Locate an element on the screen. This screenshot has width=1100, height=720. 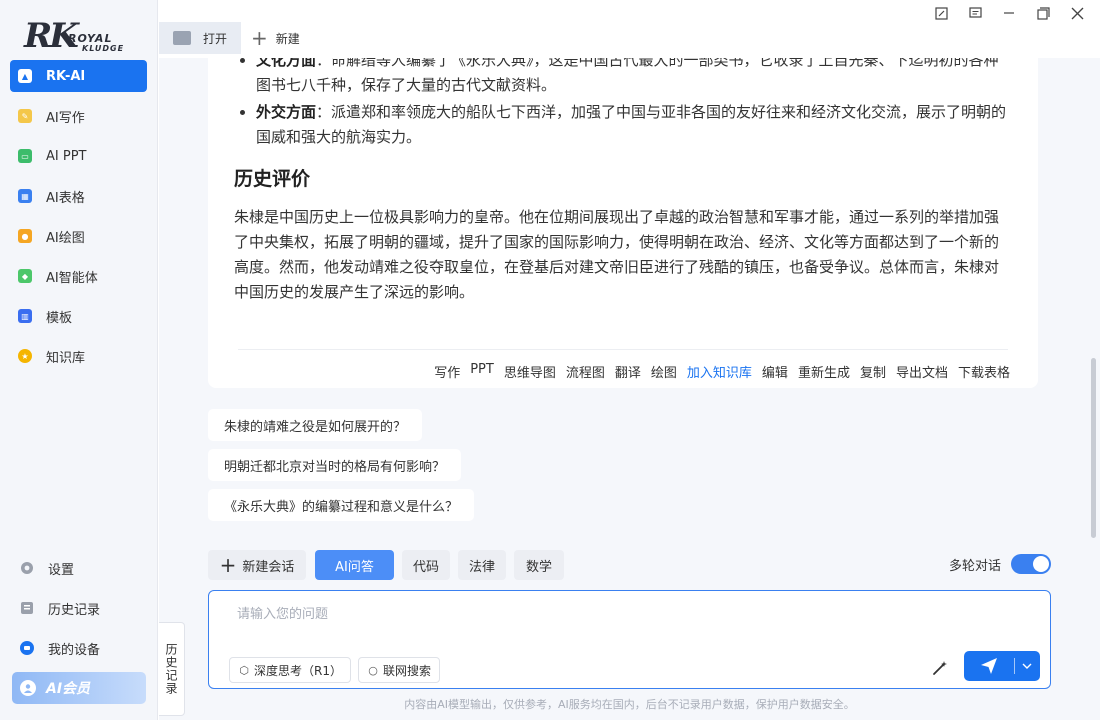
chat-toolbar: + 新建会话 AI问答 代码 法律 数学 多轮对话 is located at coordinates (629, 565).